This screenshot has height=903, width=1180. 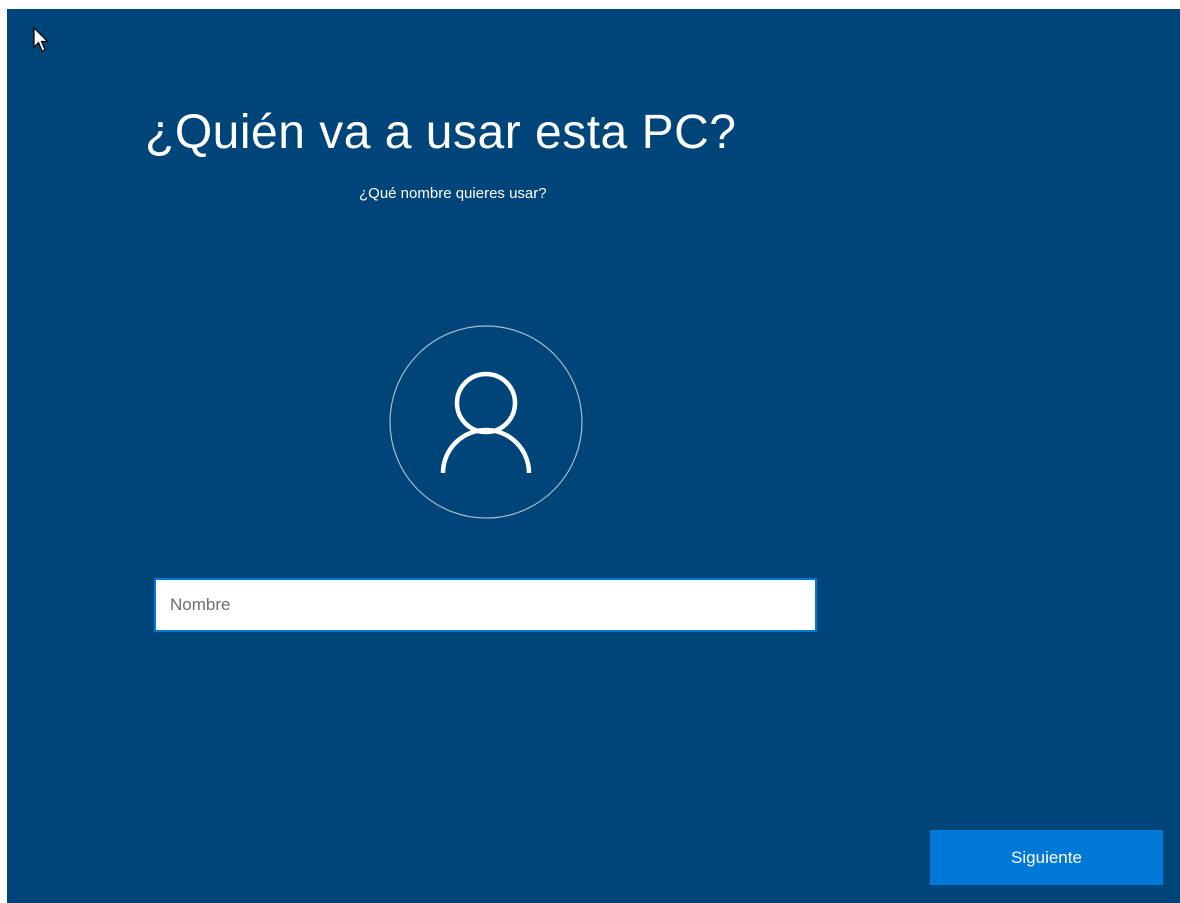 What do you see at coordinates (441, 132) in the screenshot?
I see `page-title: ¿Quién va a usar esta PC?` at bounding box center [441, 132].